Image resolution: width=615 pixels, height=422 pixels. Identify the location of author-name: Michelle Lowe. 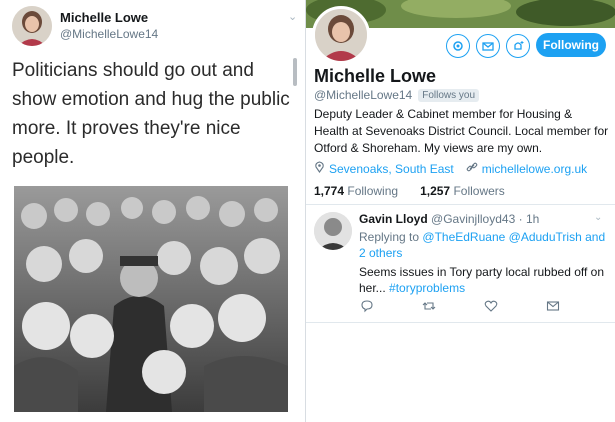
(104, 17).